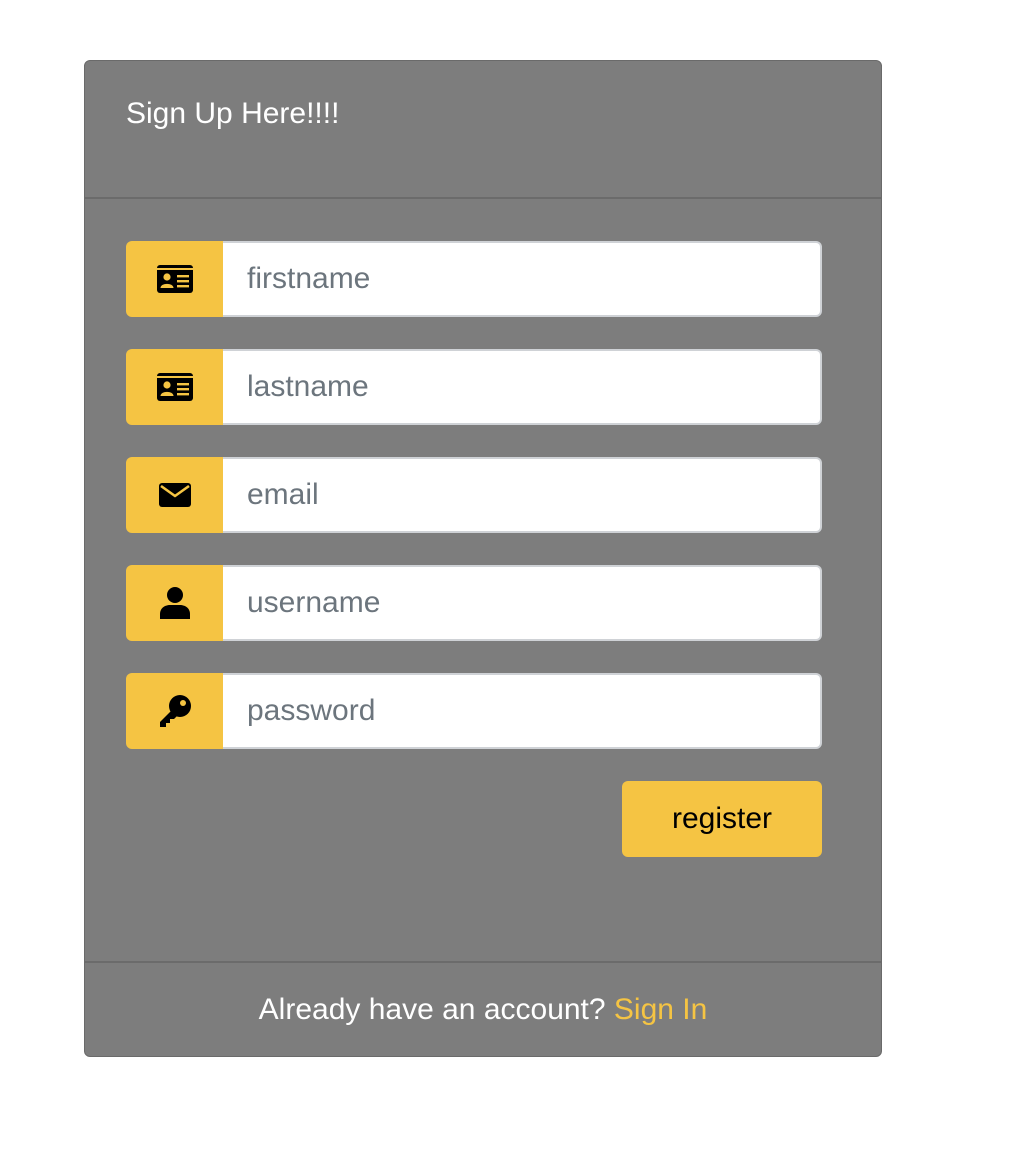 This screenshot has height=1172, width=1014. I want to click on firstname-group, so click(474, 279).